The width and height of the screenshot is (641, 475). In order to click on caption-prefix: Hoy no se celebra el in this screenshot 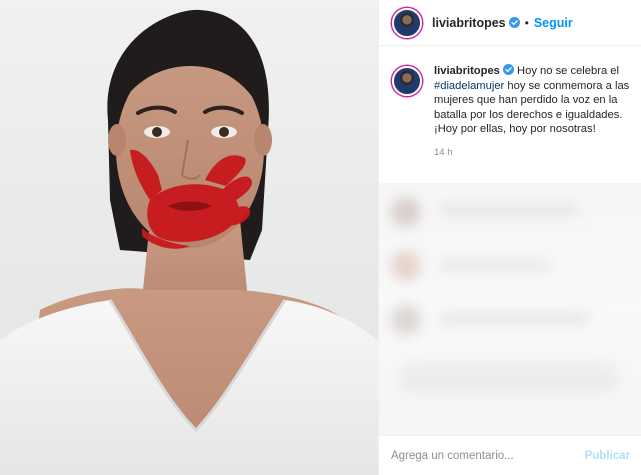, I will do `click(568, 71)`.